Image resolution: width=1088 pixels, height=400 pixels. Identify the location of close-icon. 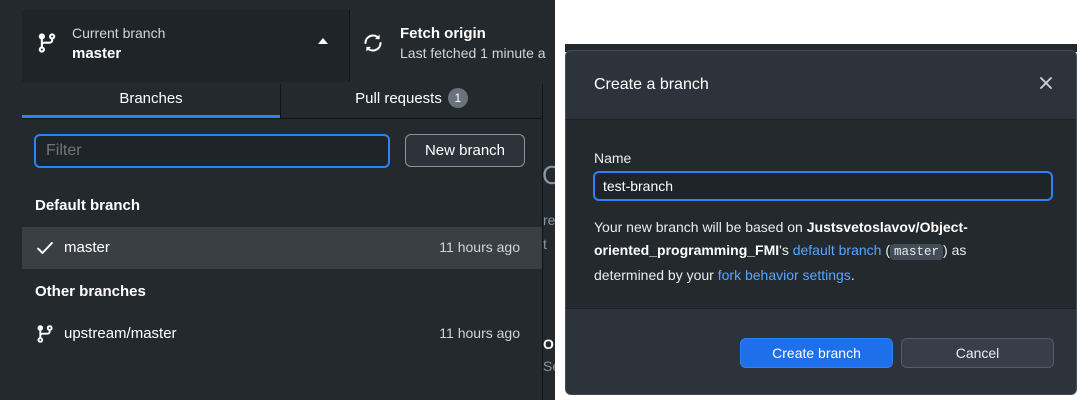
(1046, 83).